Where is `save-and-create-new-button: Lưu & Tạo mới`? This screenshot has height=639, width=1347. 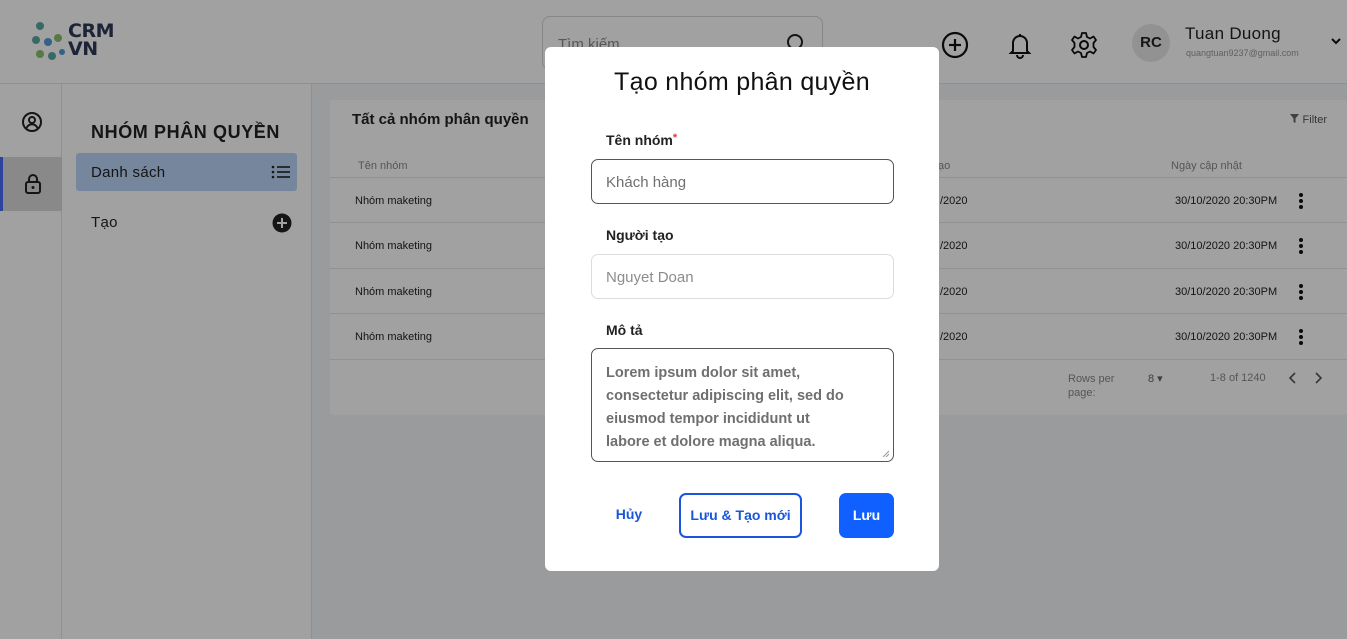 save-and-create-new-button: Lưu & Tạo mới is located at coordinates (740, 515).